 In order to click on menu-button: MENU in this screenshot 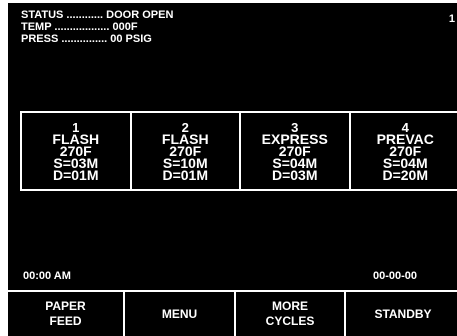, I will do `click(180, 314)`.